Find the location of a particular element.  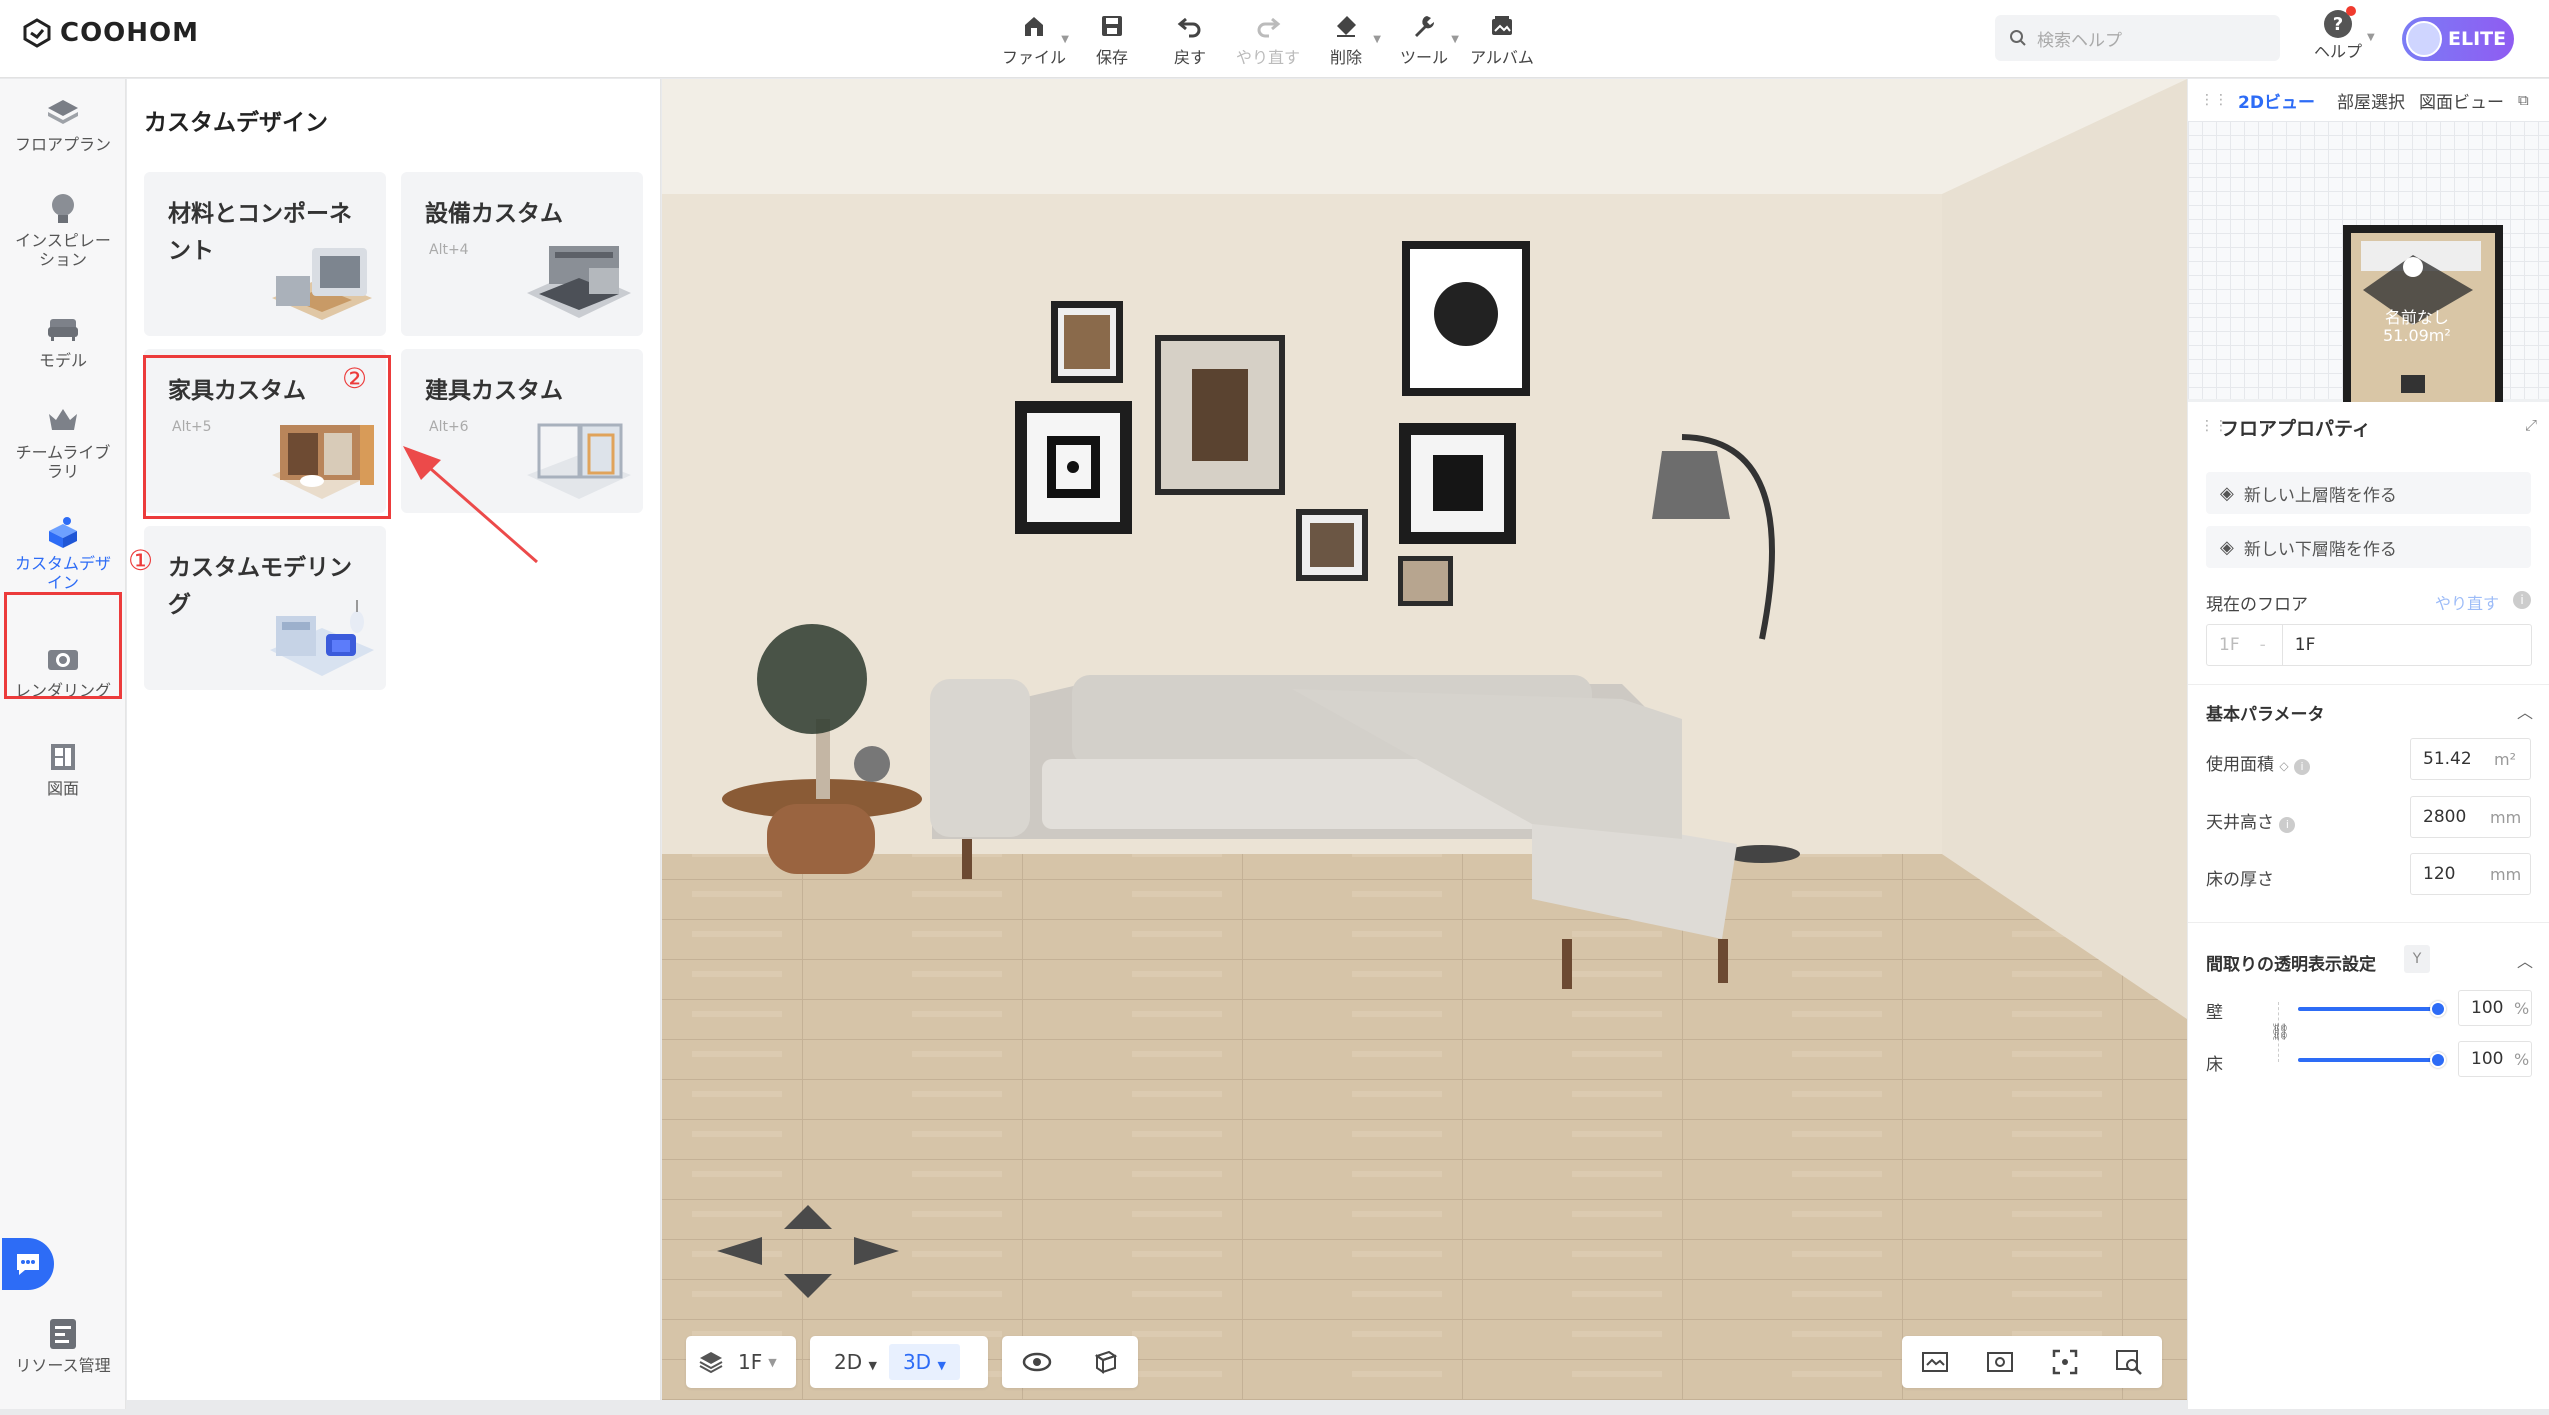

toolbar-label: ファイル is located at coordinates (1033, 57).